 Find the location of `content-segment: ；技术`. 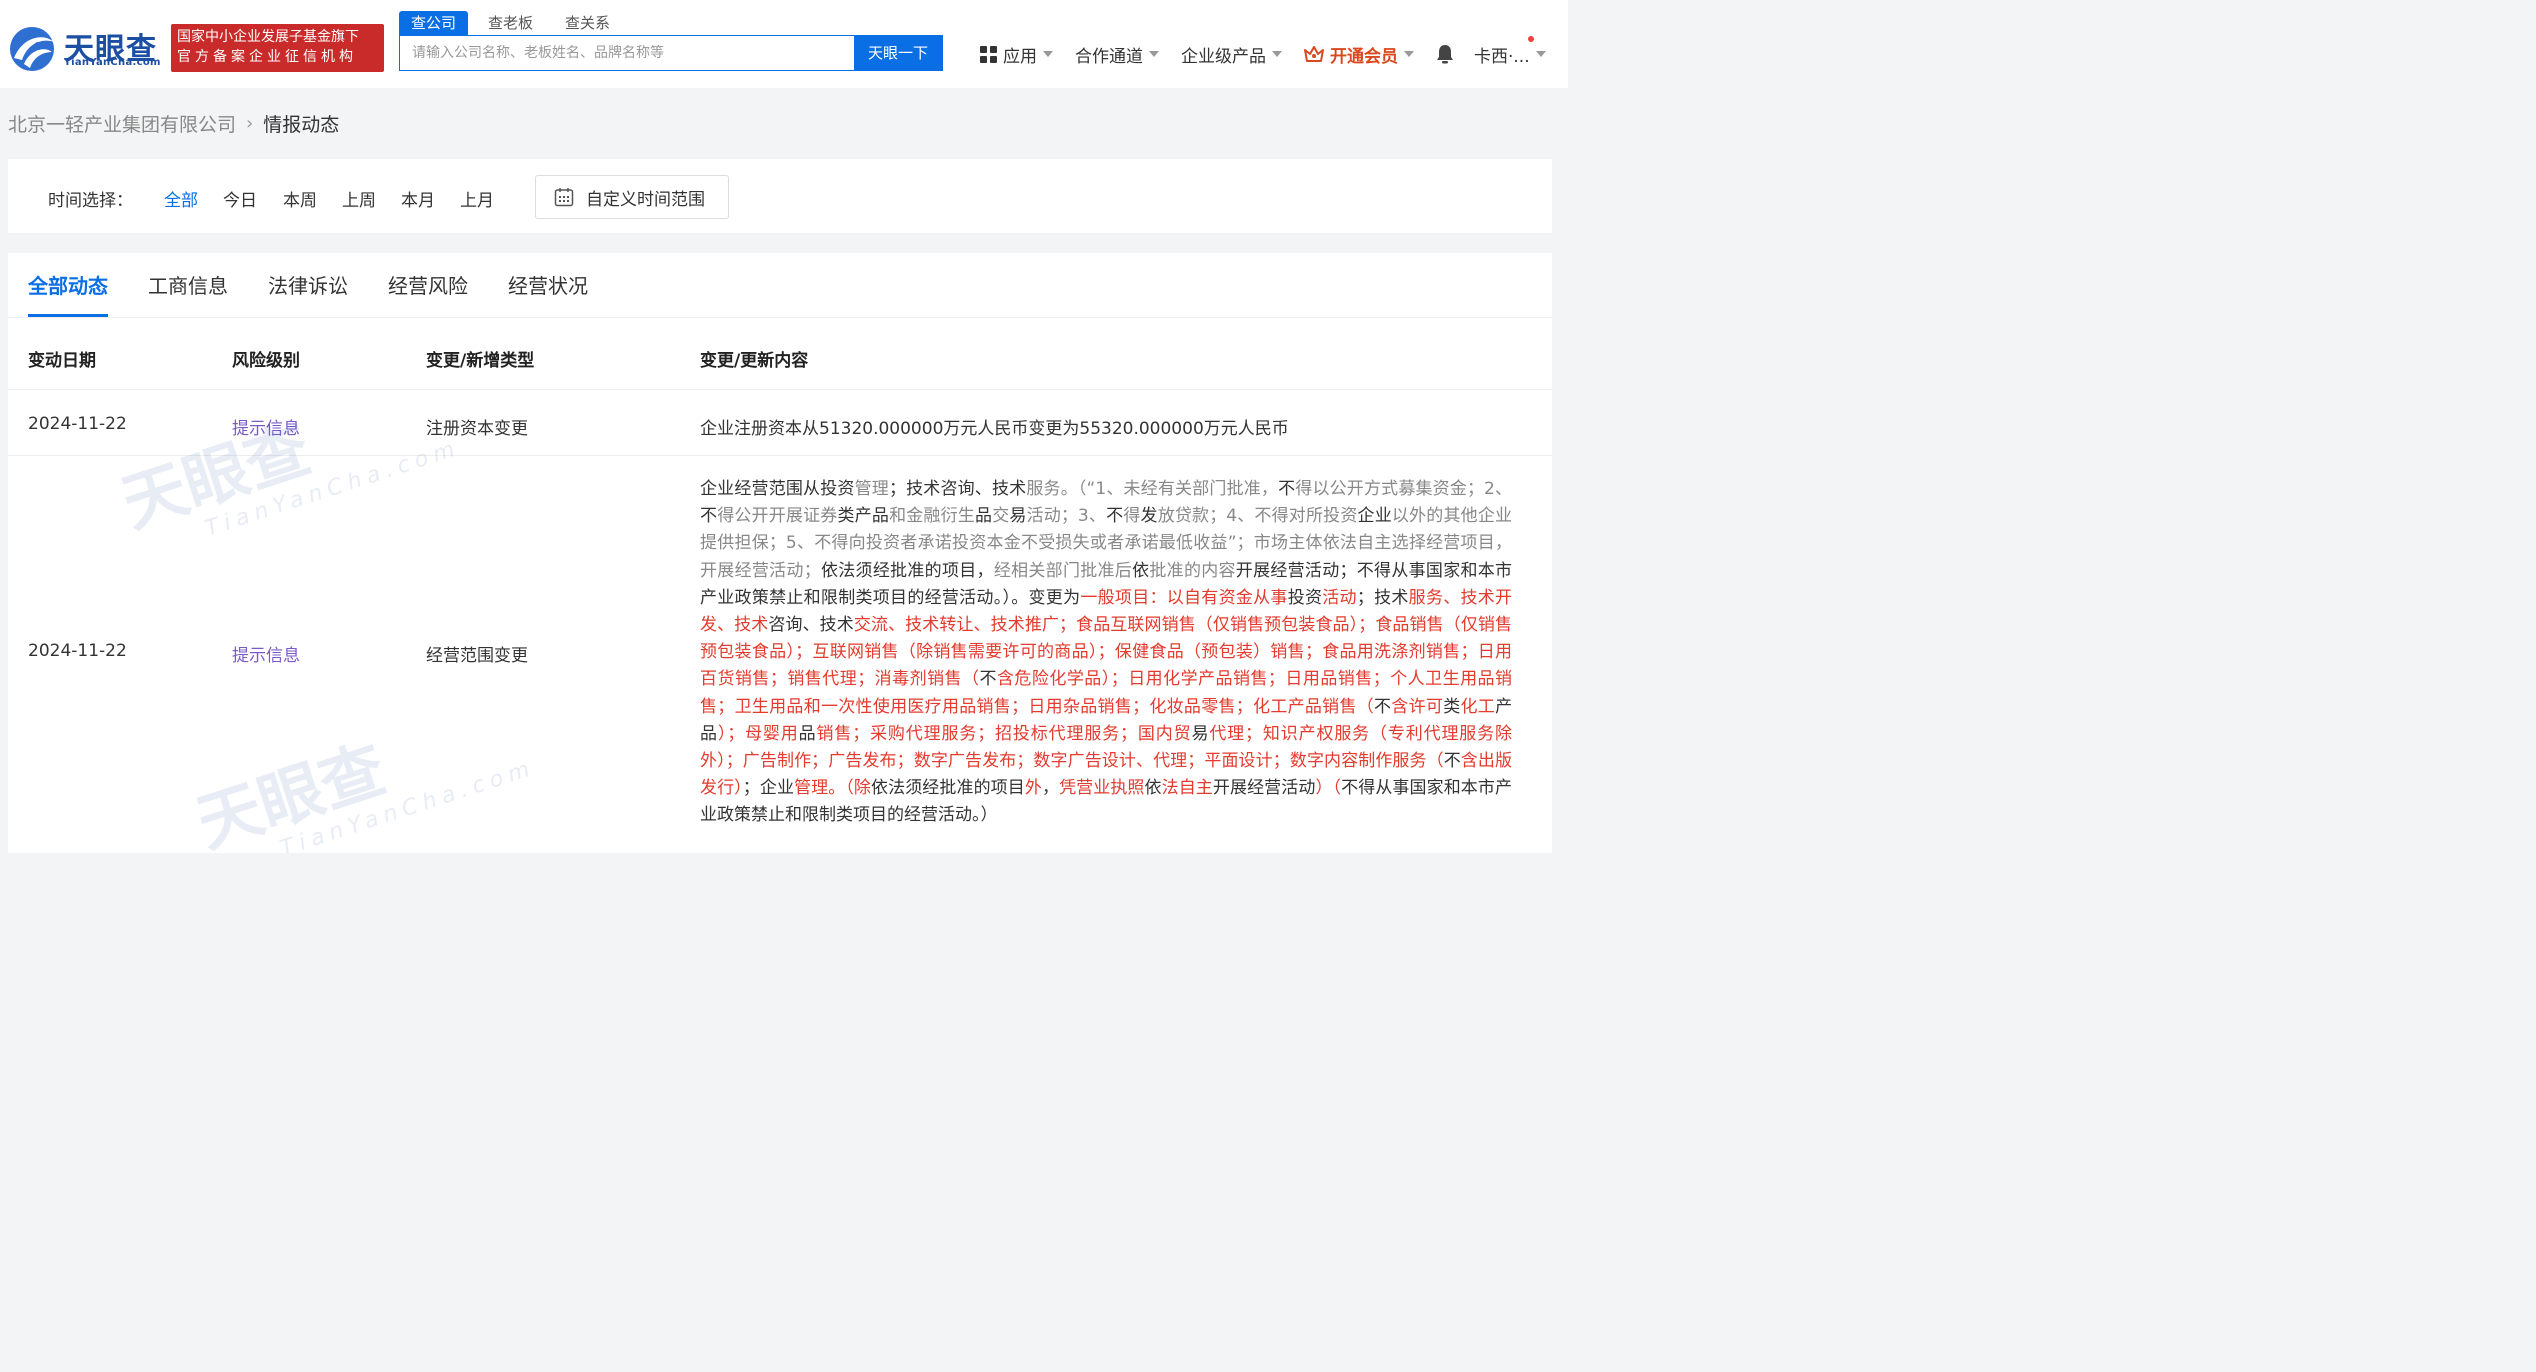

content-segment: ；技术 is located at coordinates (1382, 597).